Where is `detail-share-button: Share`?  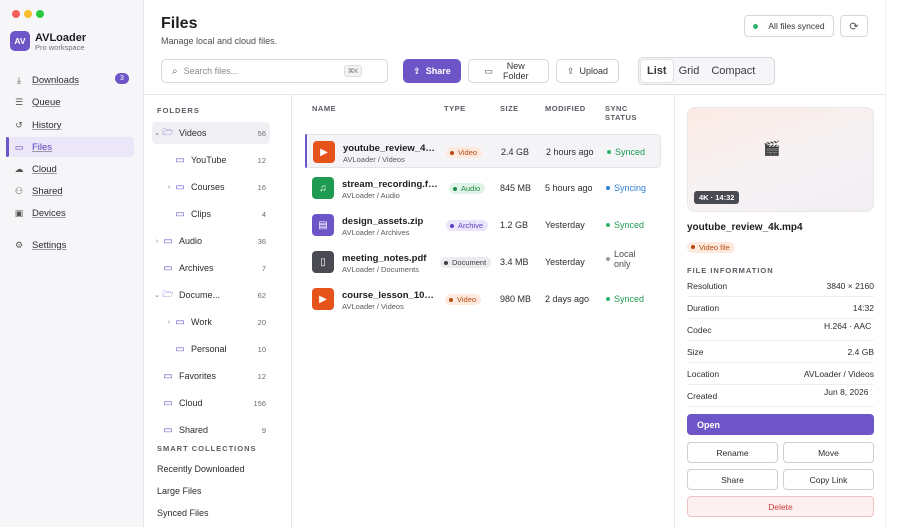 detail-share-button: Share is located at coordinates (732, 479).